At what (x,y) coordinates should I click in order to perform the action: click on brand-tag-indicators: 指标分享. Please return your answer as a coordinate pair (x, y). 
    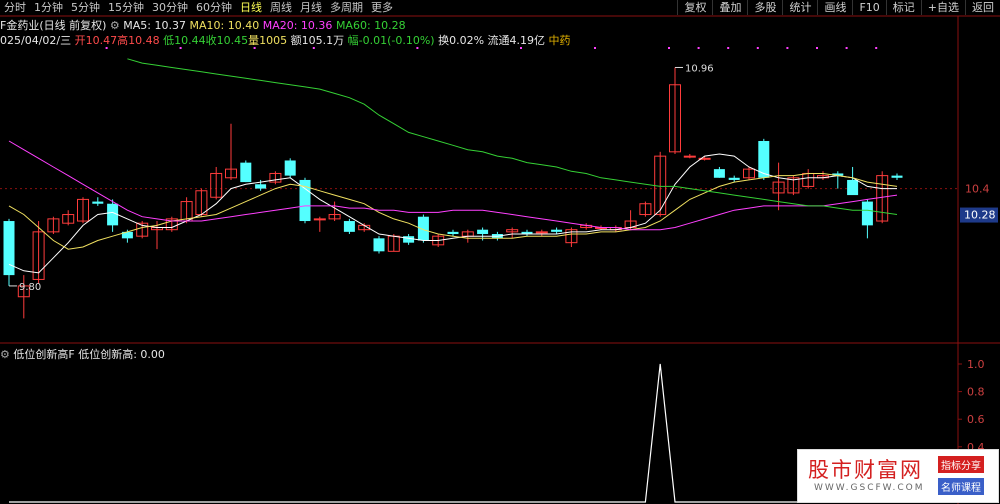
    Looking at the image, I should click on (961, 464).